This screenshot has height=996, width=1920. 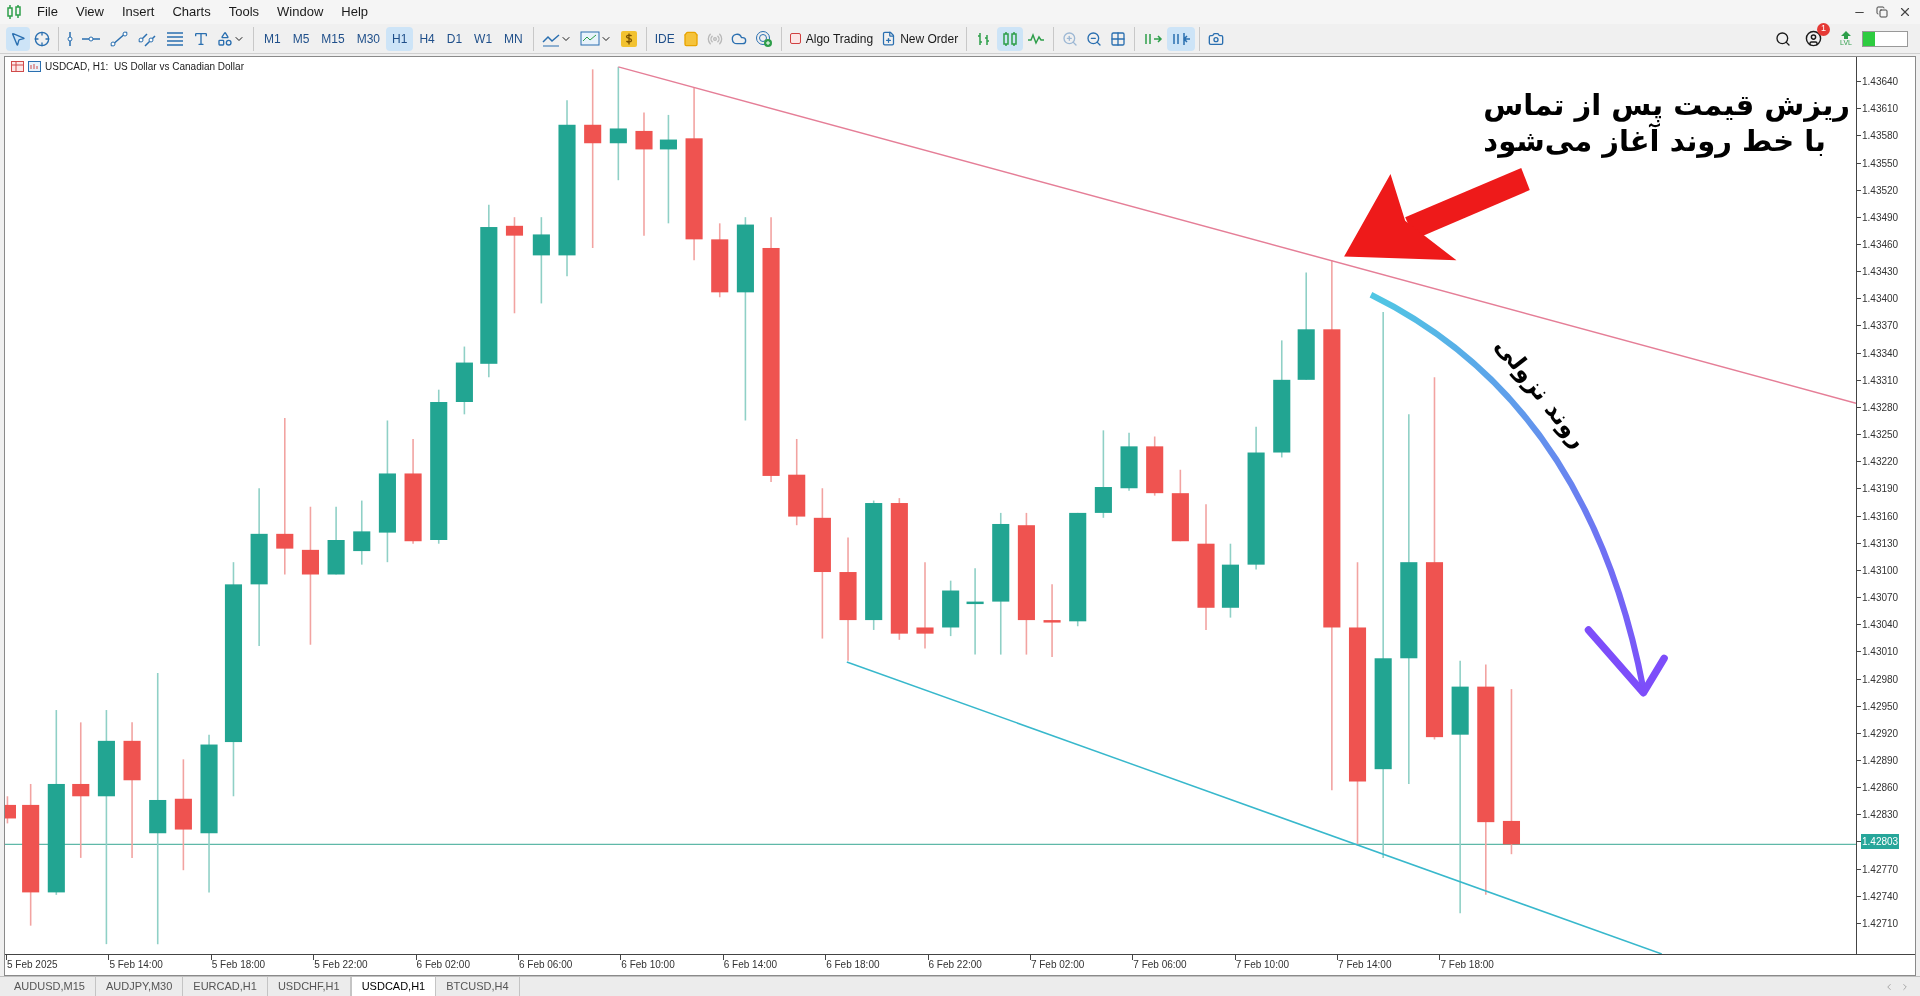 I want to click on app-icon, so click(x=14, y=12).